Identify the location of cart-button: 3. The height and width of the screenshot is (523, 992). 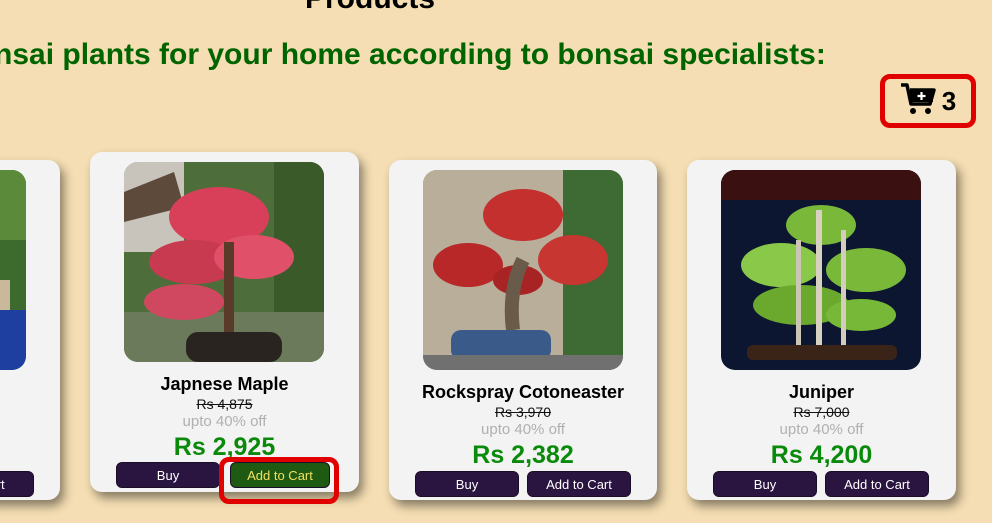
(928, 101).